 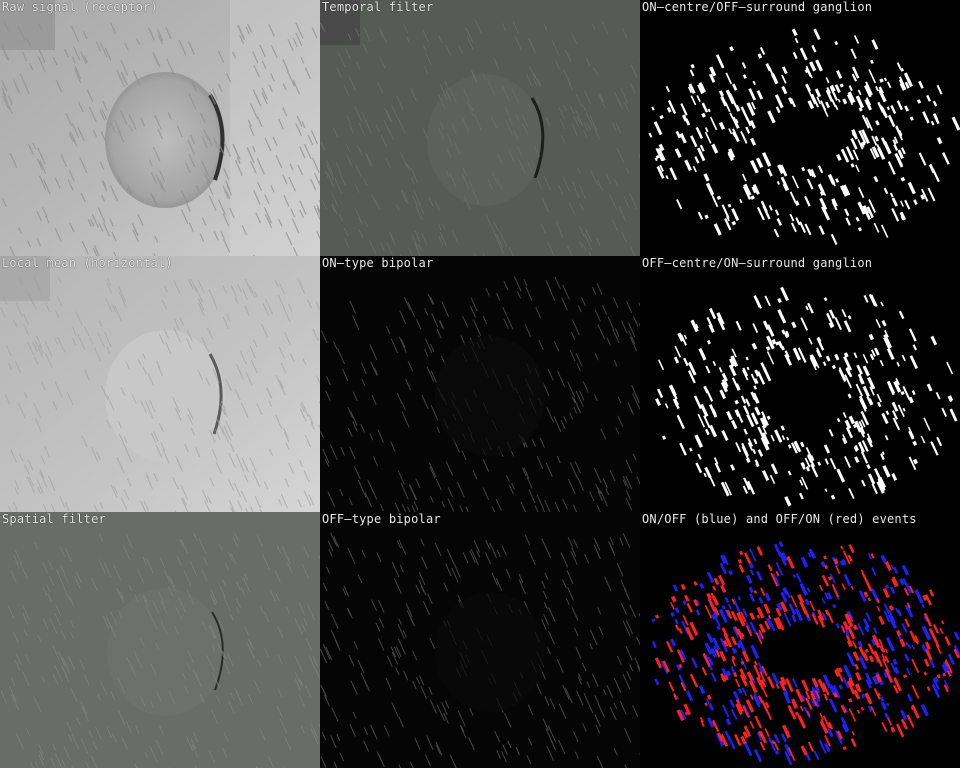 I want to click on panel-label: ON—type bipolar, so click(x=378, y=263).